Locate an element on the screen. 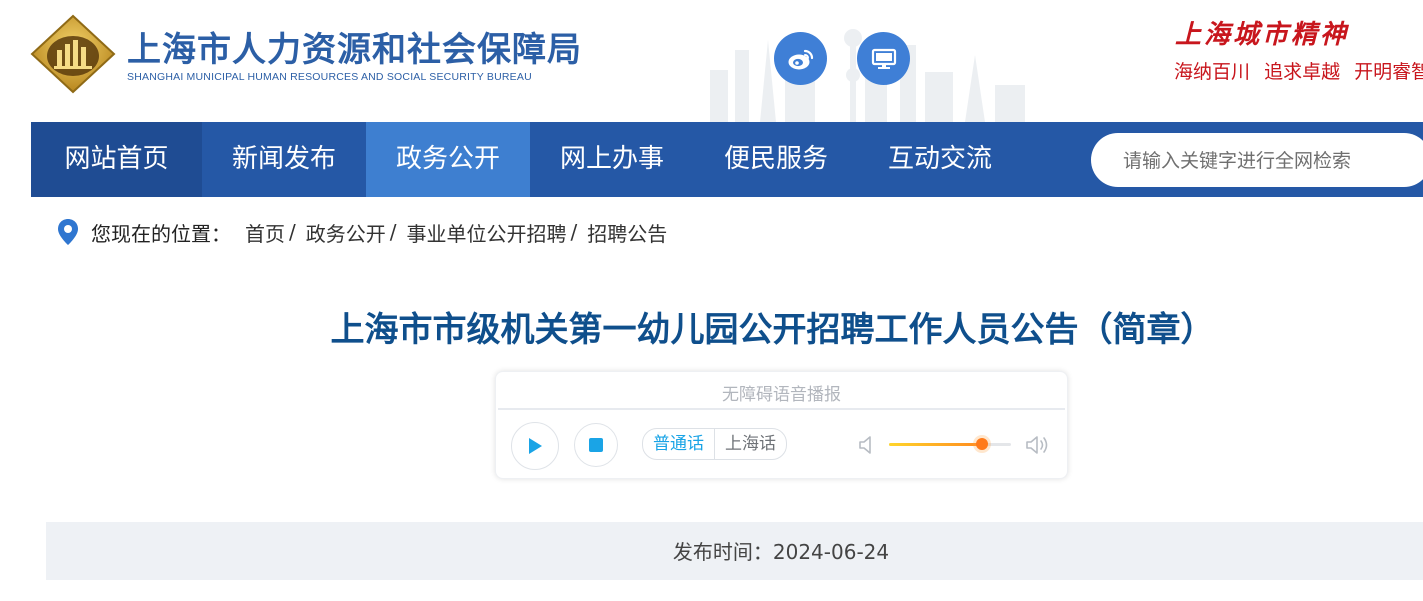  spirit-word: 开明睿智 is located at coordinates (1388, 72).